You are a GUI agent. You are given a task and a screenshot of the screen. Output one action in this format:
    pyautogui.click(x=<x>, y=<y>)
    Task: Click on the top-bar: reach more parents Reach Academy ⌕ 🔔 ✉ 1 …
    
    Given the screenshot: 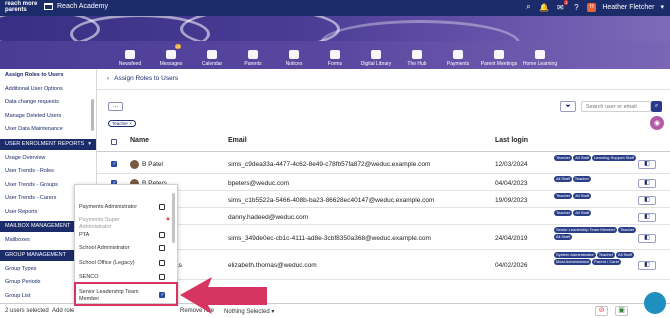 What is the action you would take?
    pyautogui.click(x=335, y=8)
    